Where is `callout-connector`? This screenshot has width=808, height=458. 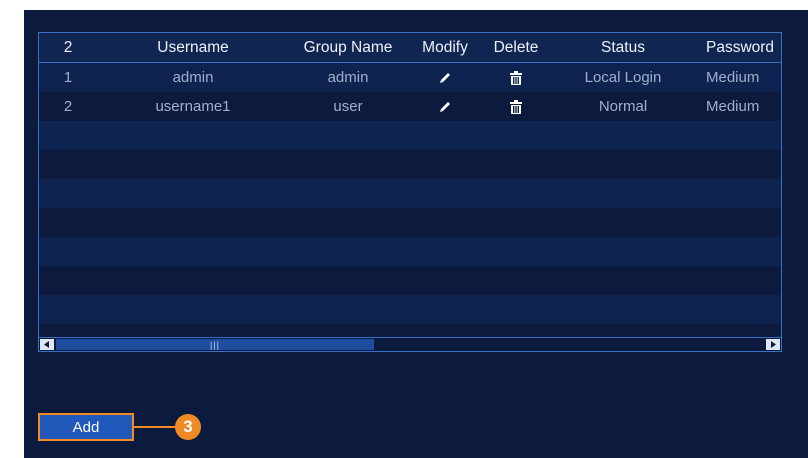 callout-connector is located at coordinates (156, 427).